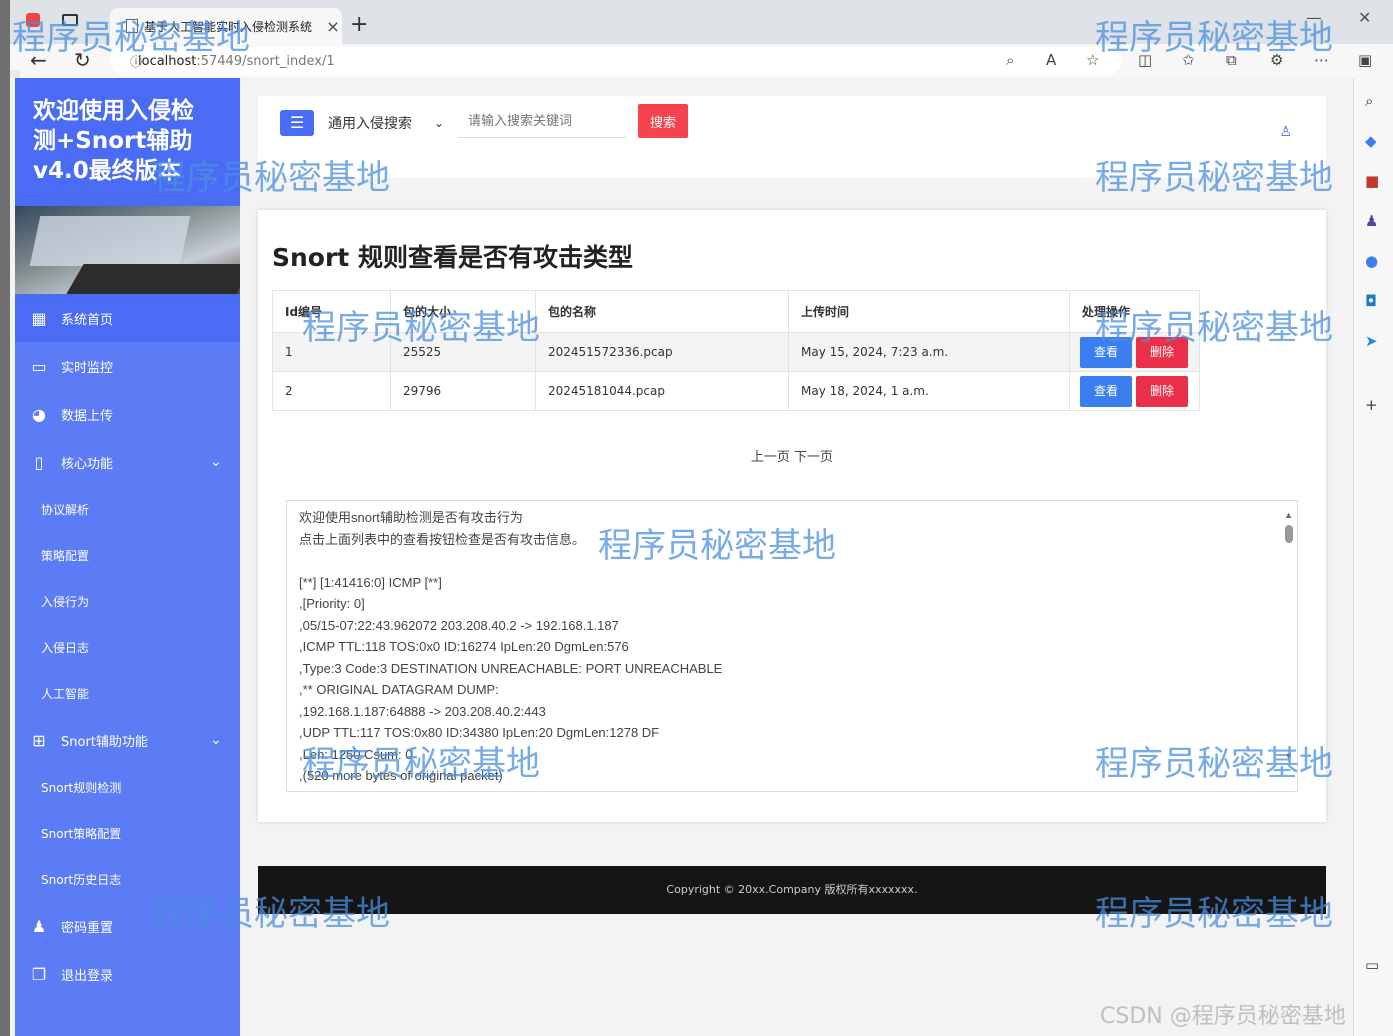 This screenshot has height=1036, width=1393. What do you see at coordinates (1364, 17) in the screenshot?
I see `close-window-button: ✕` at bounding box center [1364, 17].